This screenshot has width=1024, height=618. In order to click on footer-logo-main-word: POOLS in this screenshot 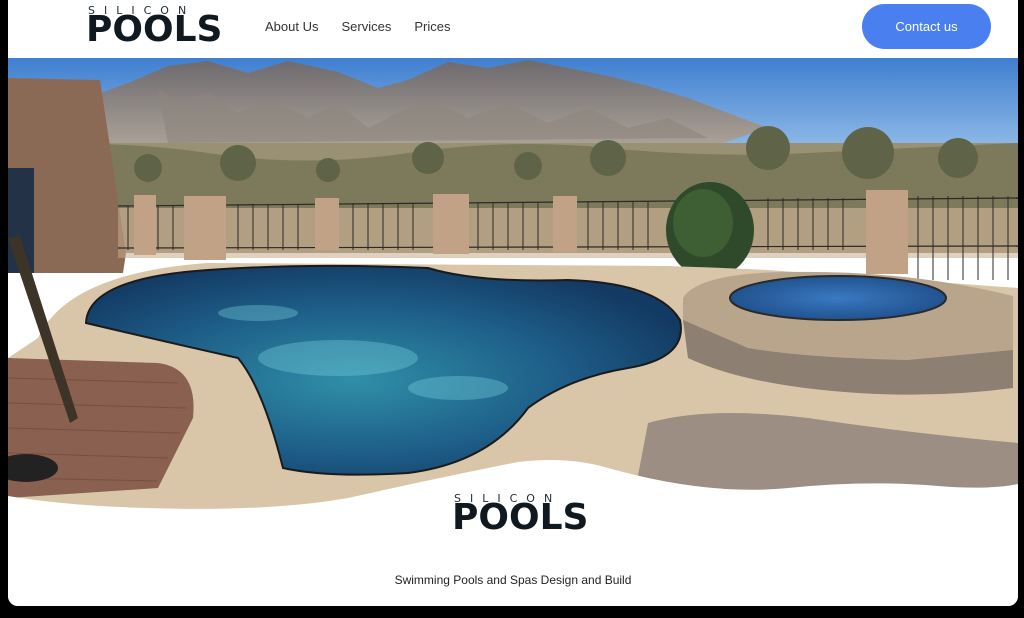, I will do `click(520, 517)`.